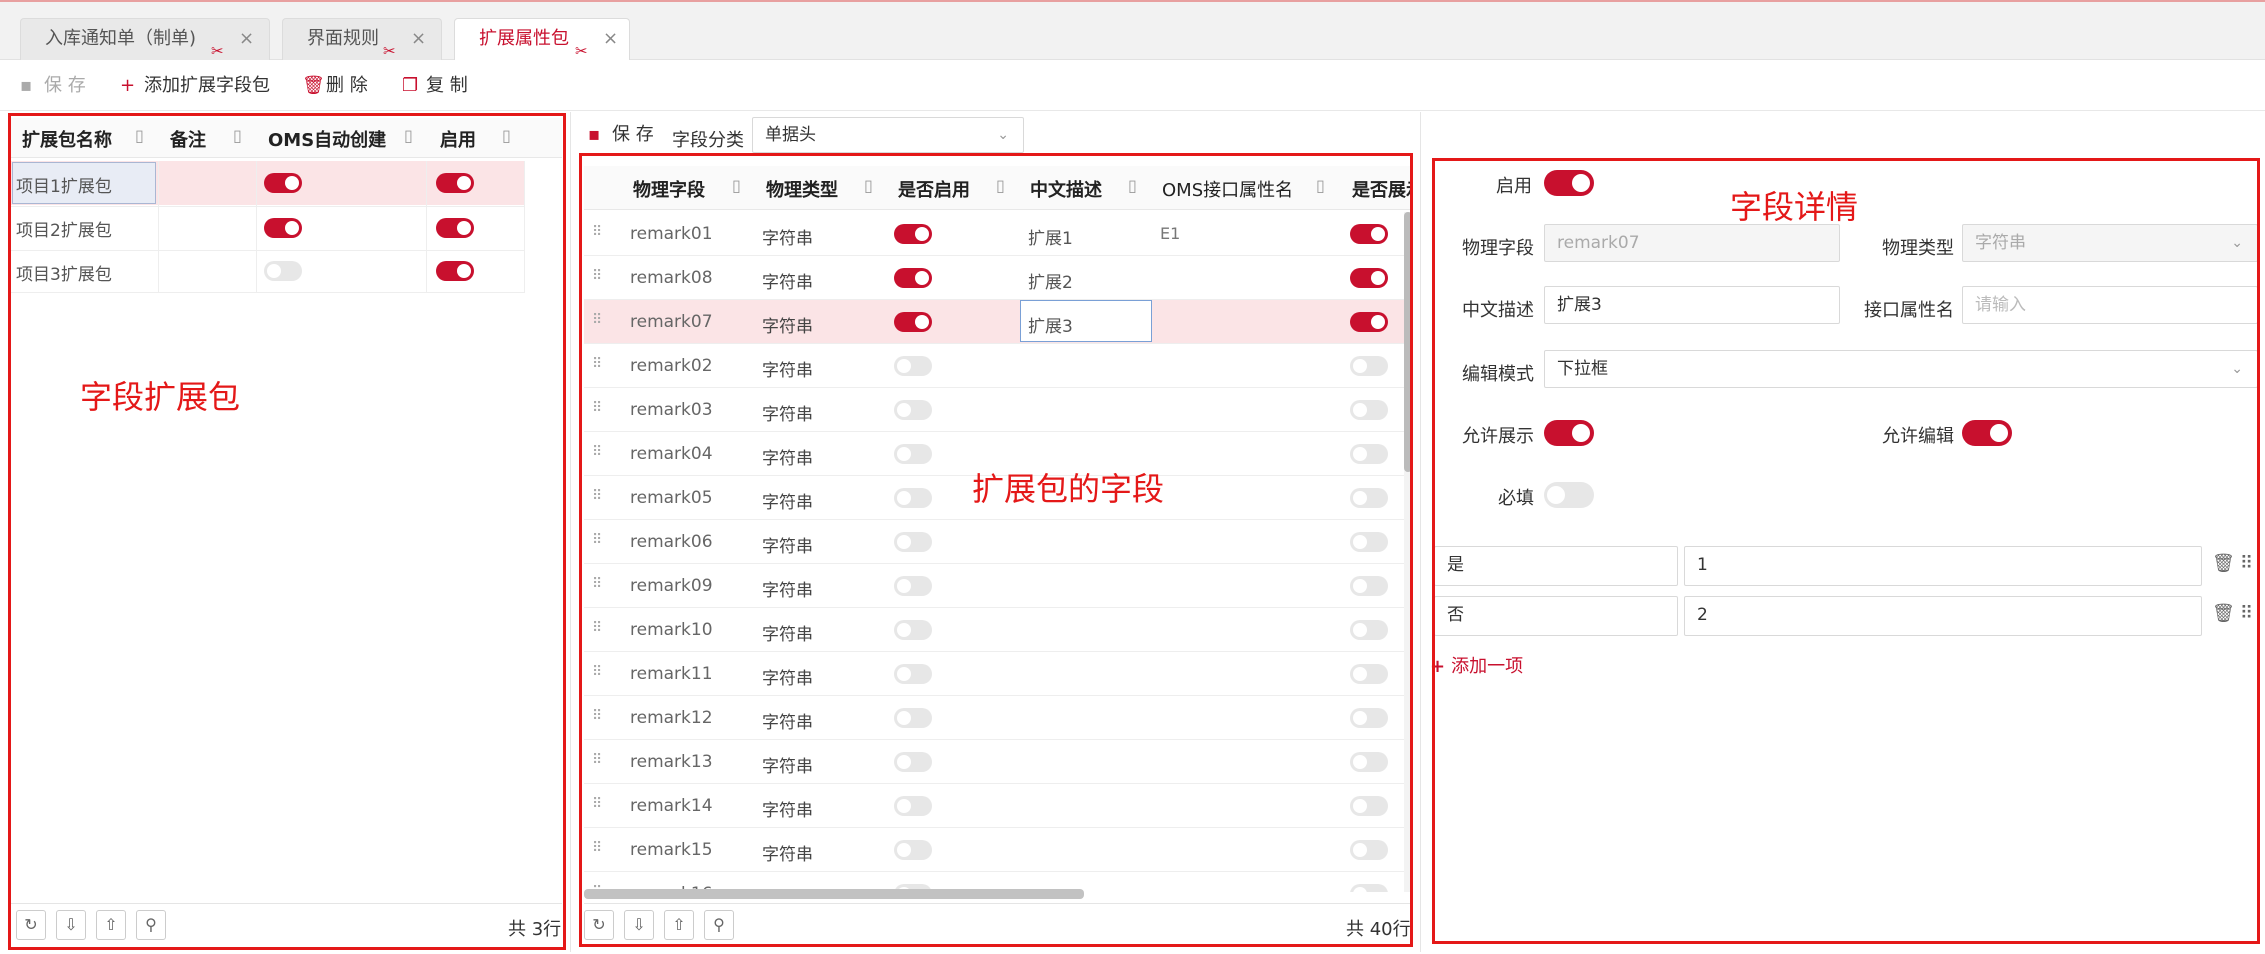 The height and width of the screenshot is (954, 2265). Describe the element at coordinates (1050, 280) in the screenshot. I see `chinese-desc: 扩展2` at that location.